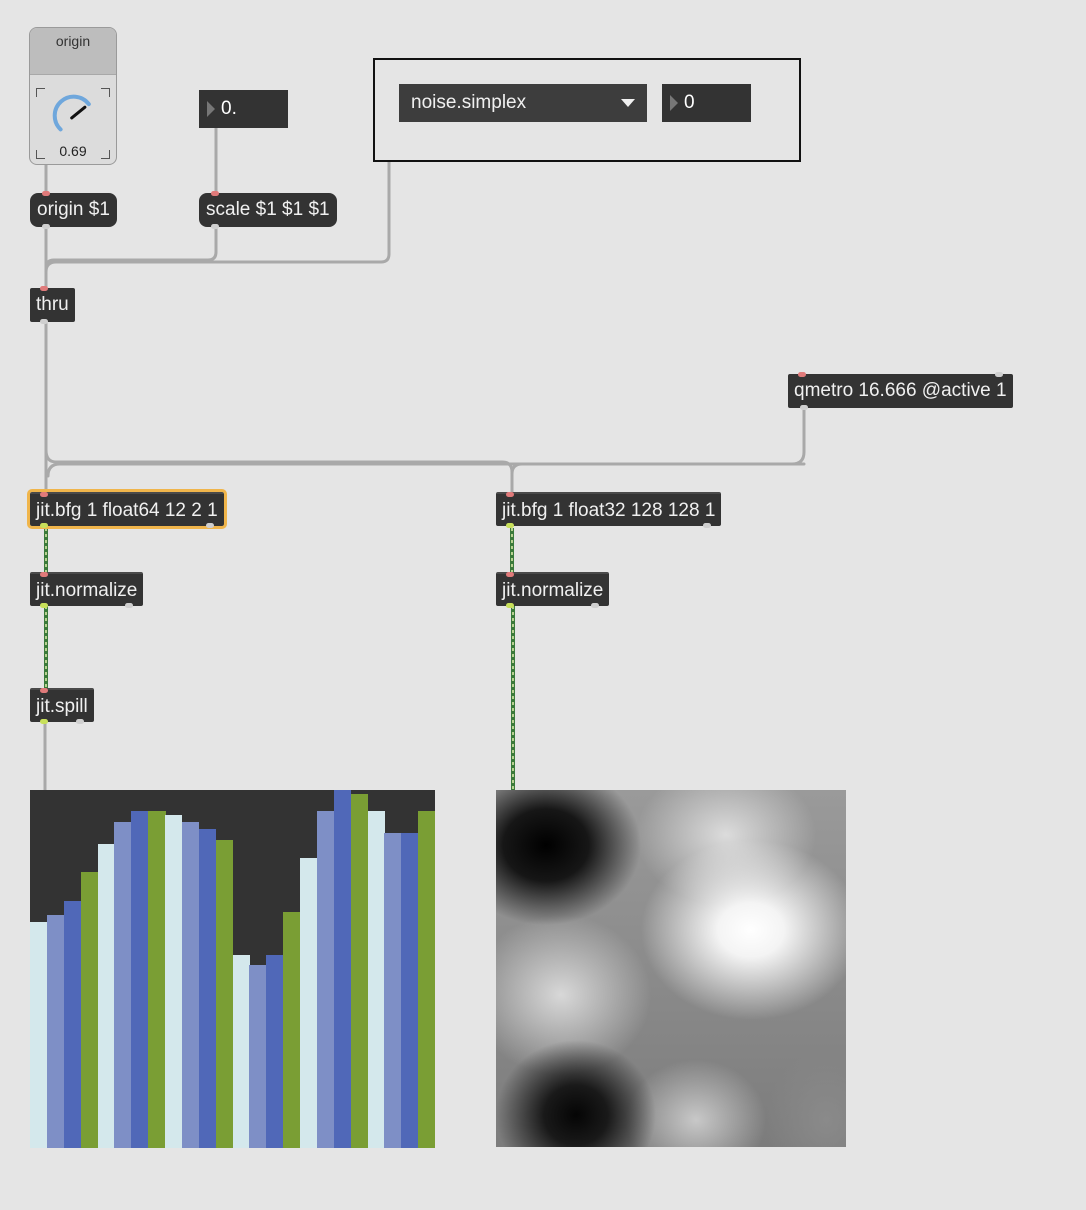 Image resolution: width=1086 pixels, height=1210 pixels. I want to click on qmetro-object: qmetro 16.666 @active 1, so click(900, 391).